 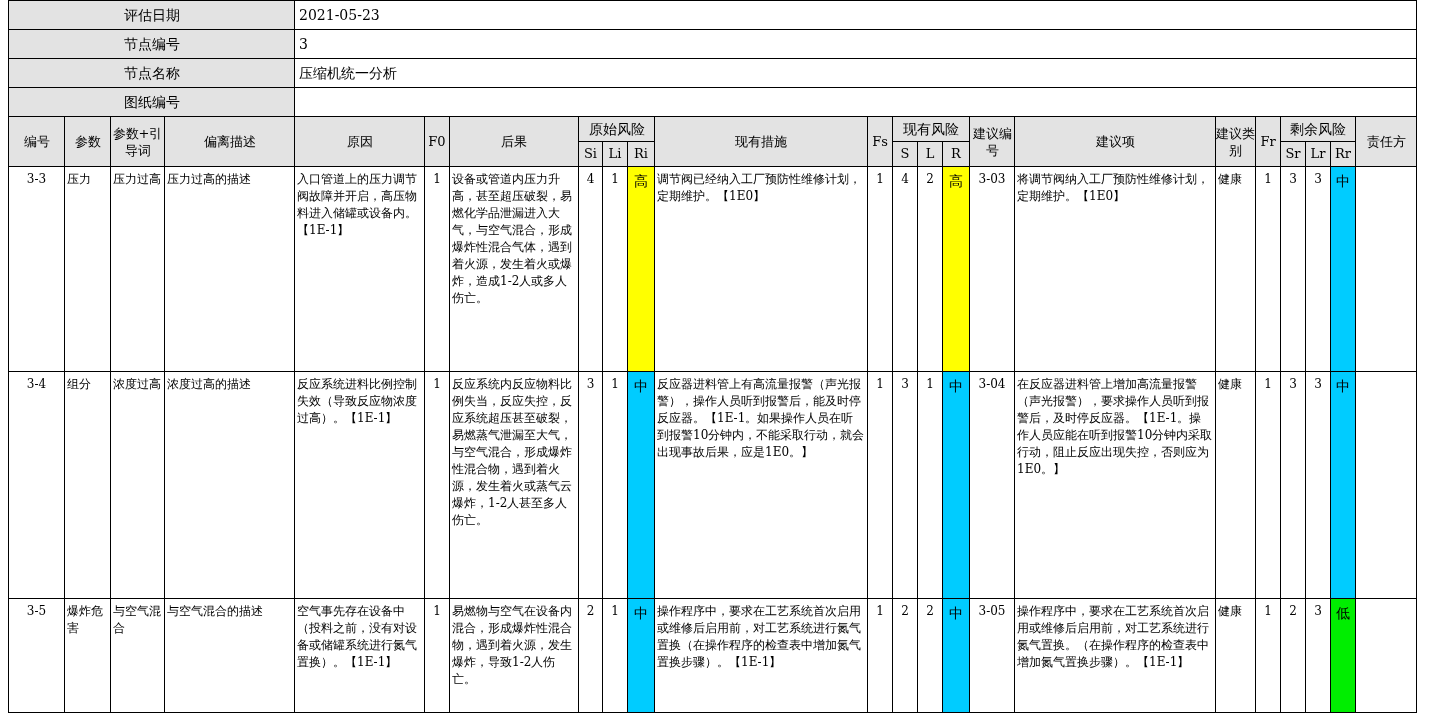 What do you see at coordinates (761, 269) in the screenshot?
I see `table-cell: 调节阀已经纳入工厂预防性维修计划，定期维护。【1E0】` at bounding box center [761, 269].